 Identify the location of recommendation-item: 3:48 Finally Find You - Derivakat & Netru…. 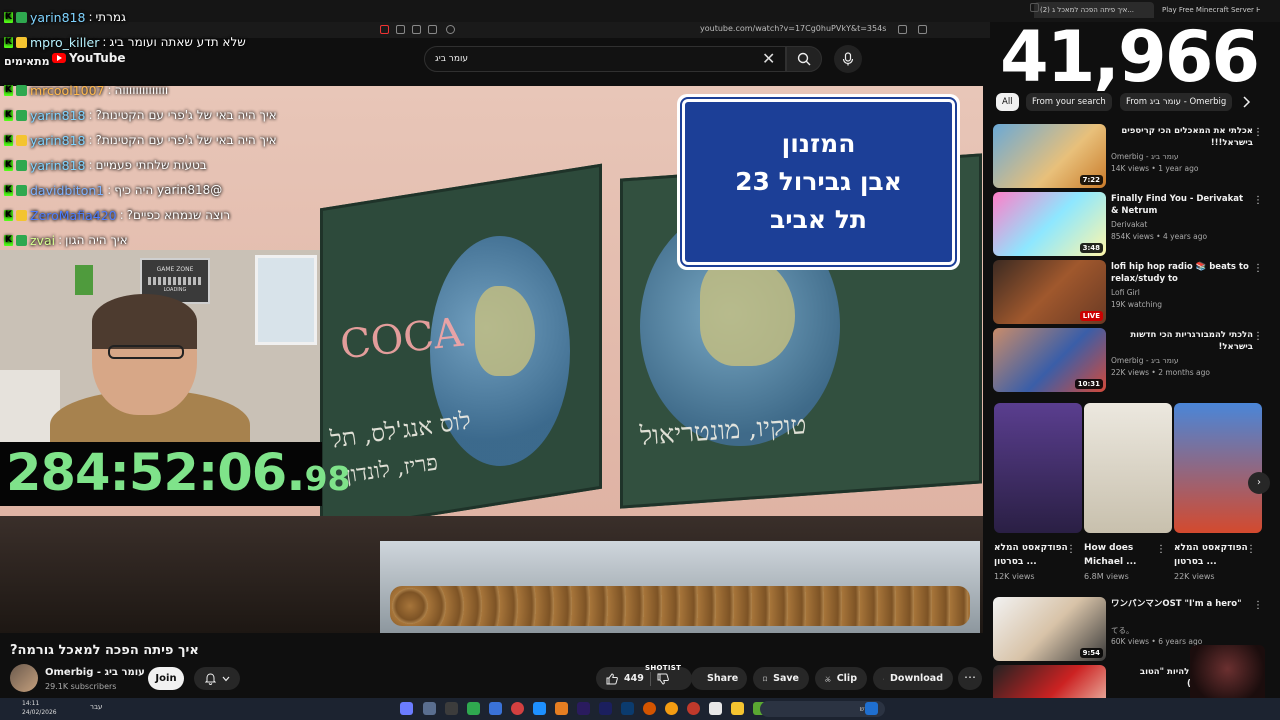
(1130, 225).